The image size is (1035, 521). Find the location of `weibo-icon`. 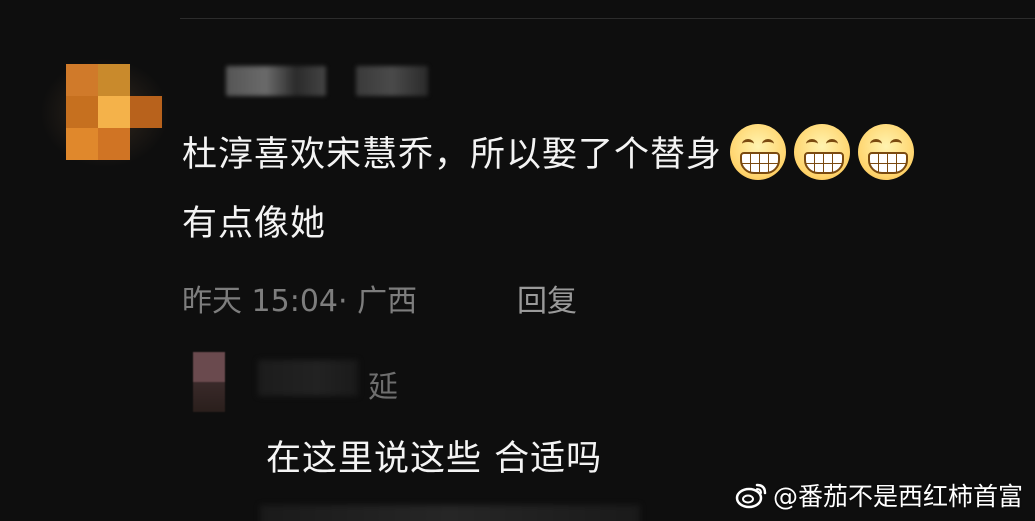

weibo-icon is located at coordinates (751, 496).